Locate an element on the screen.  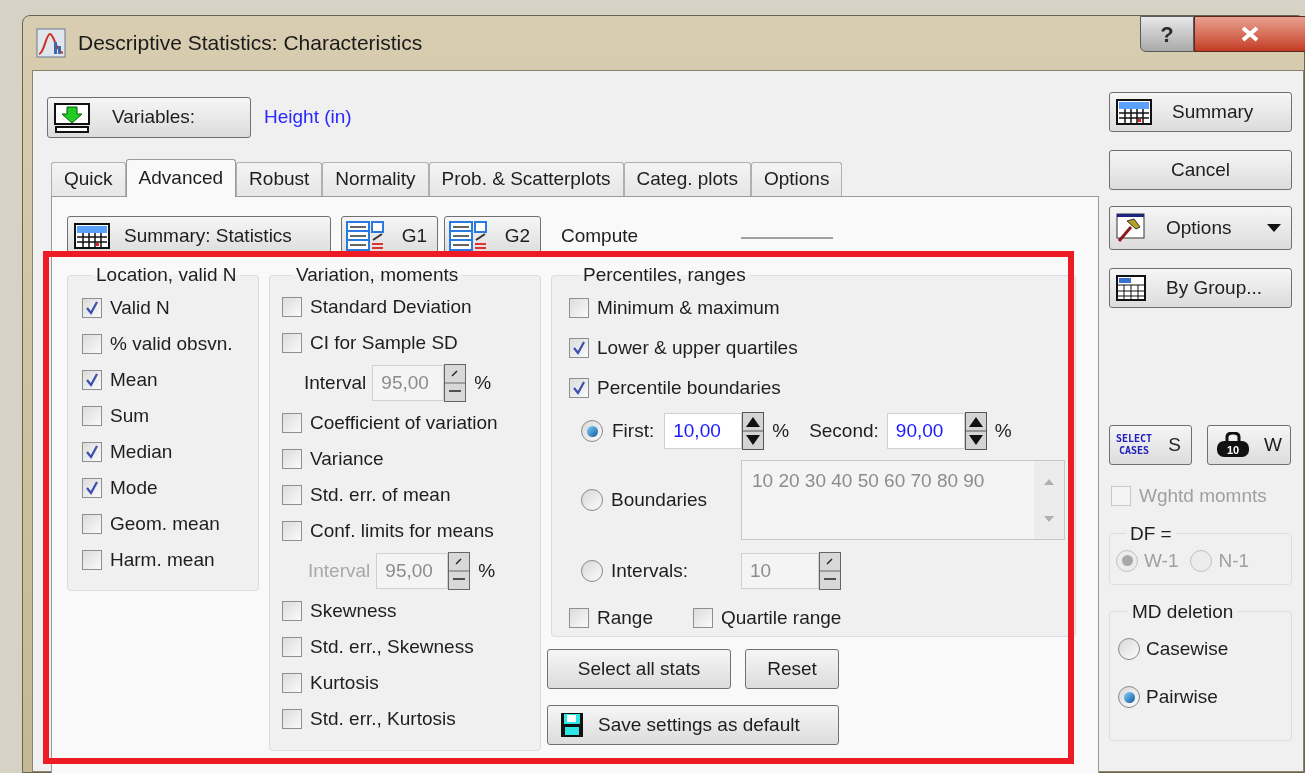
help-button: ? is located at coordinates (1167, 34).